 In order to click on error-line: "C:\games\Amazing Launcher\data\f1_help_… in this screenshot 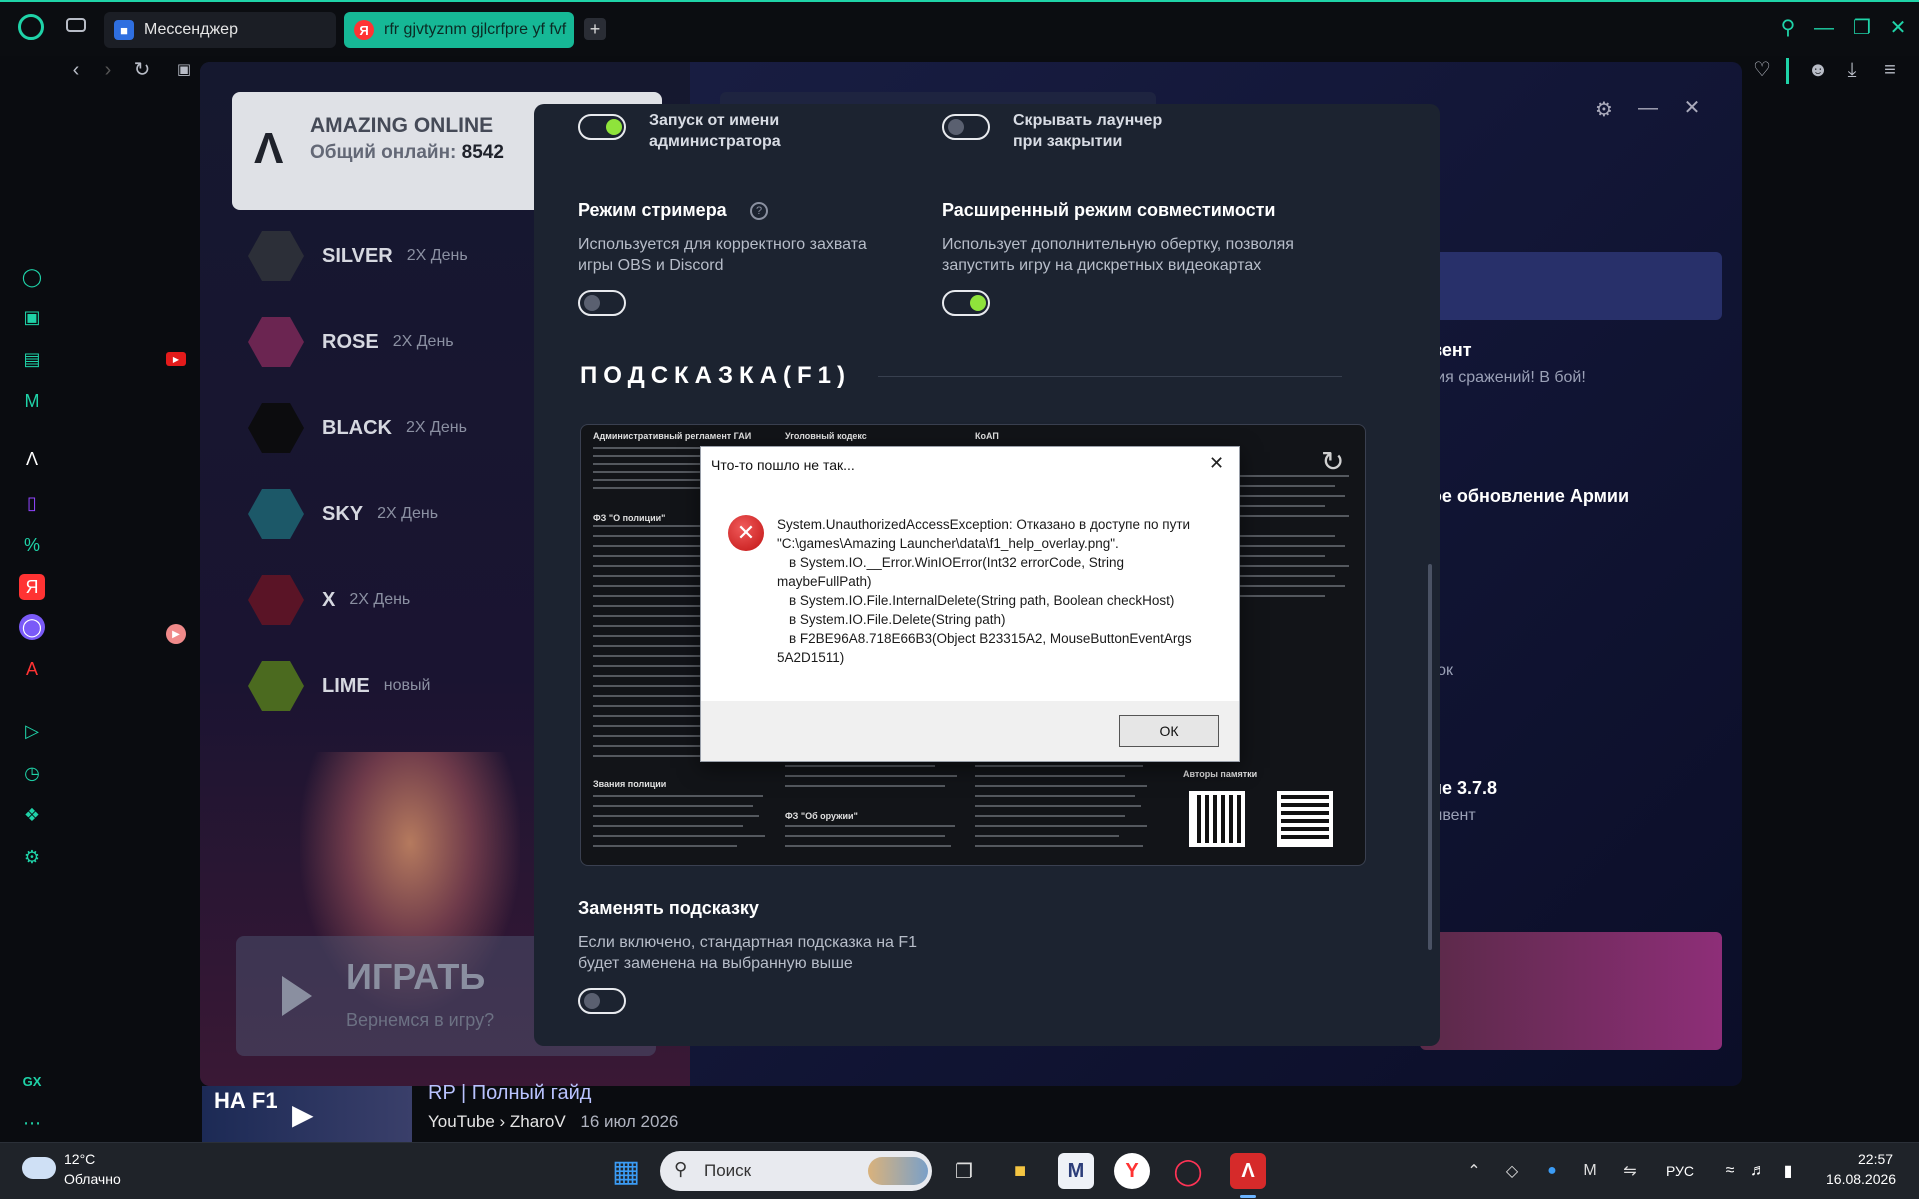, I will do `click(948, 543)`.